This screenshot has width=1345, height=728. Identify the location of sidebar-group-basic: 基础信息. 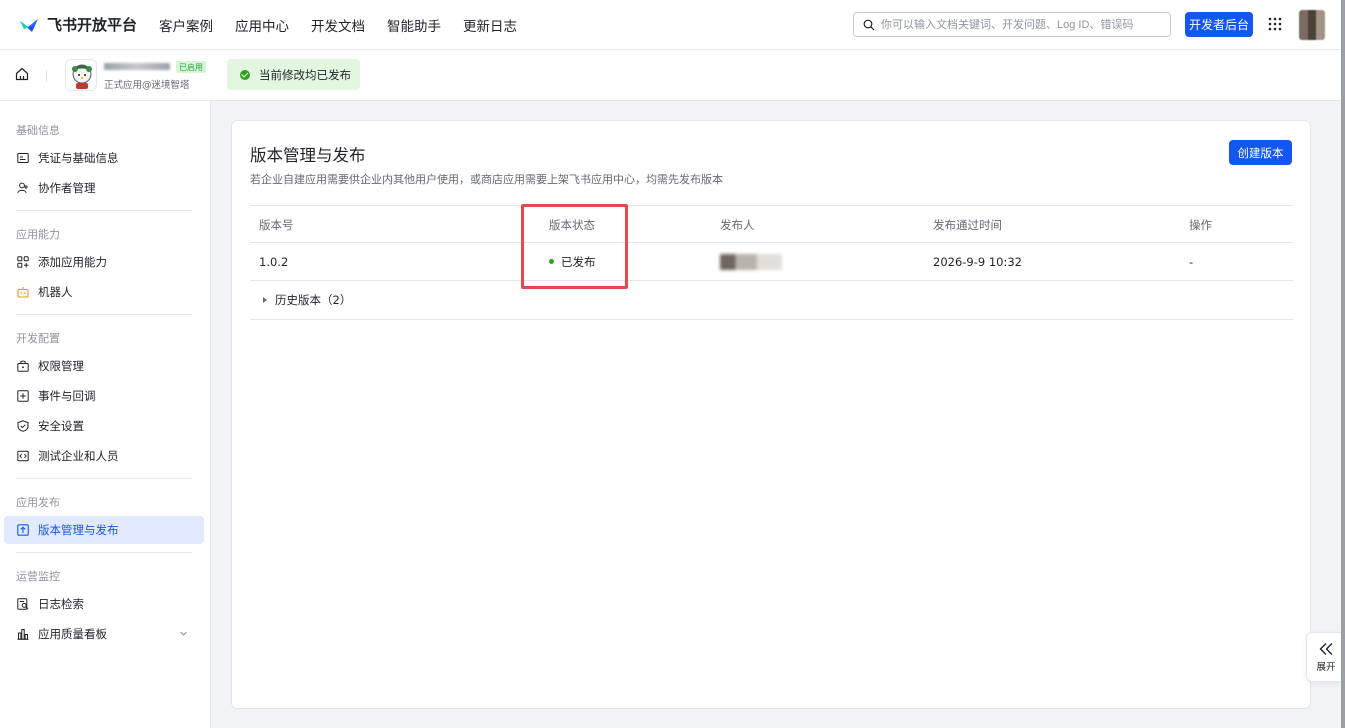
(38, 130).